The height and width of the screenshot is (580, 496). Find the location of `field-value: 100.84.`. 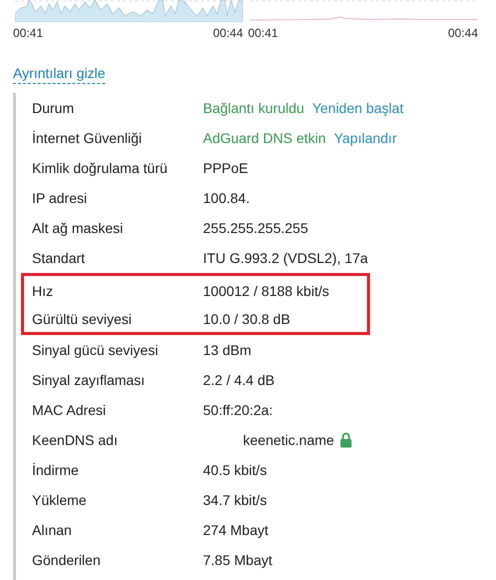

field-value: 100.84. is located at coordinates (226, 198).